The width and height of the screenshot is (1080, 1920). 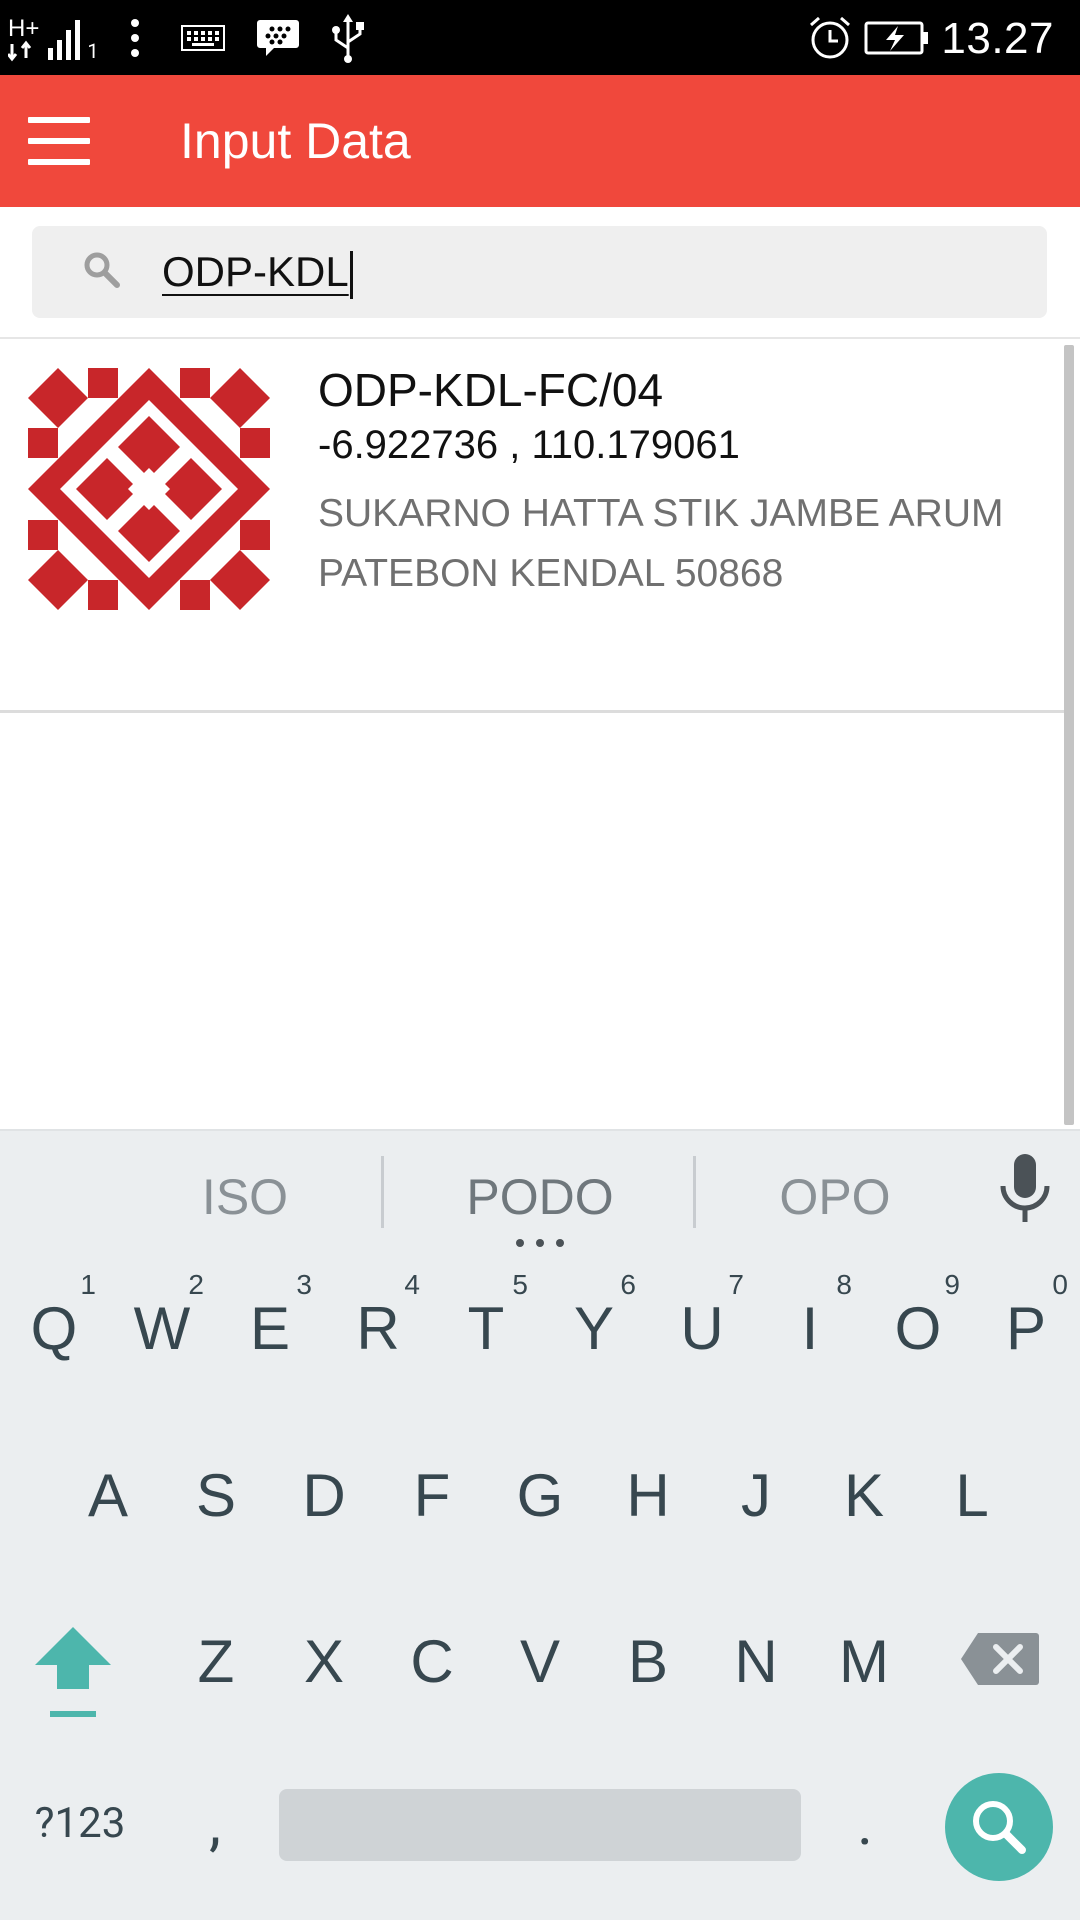 I want to click on symbols-key: ?123, so click(x=80, y=1824).